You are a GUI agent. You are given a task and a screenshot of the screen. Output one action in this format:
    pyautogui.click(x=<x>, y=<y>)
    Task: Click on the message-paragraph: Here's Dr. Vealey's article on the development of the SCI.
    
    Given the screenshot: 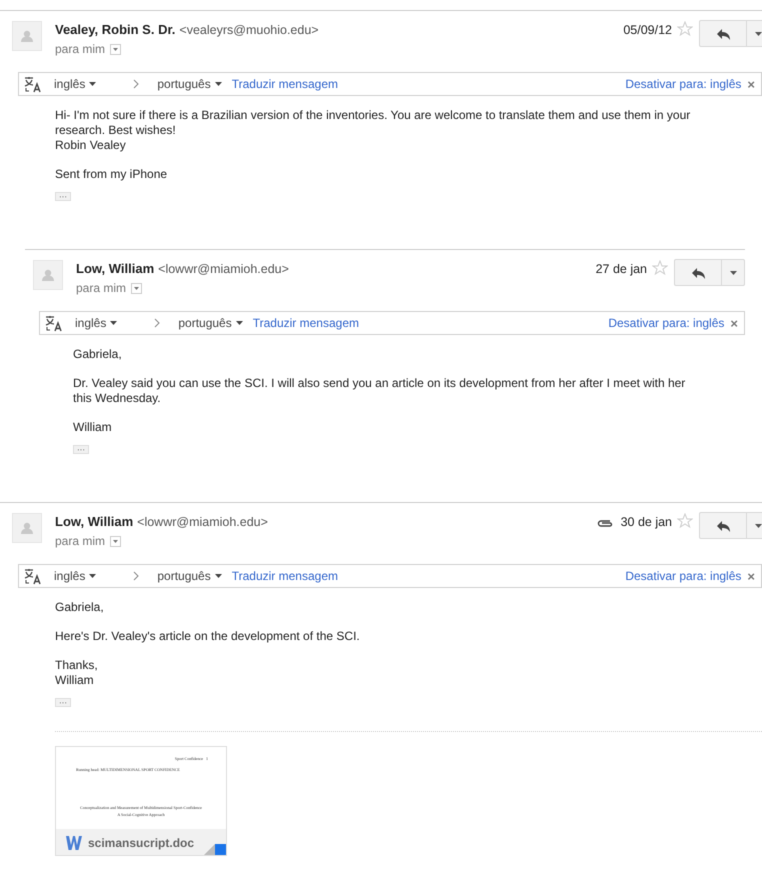 What is the action you would take?
    pyautogui.click(x=208, y=636)
    